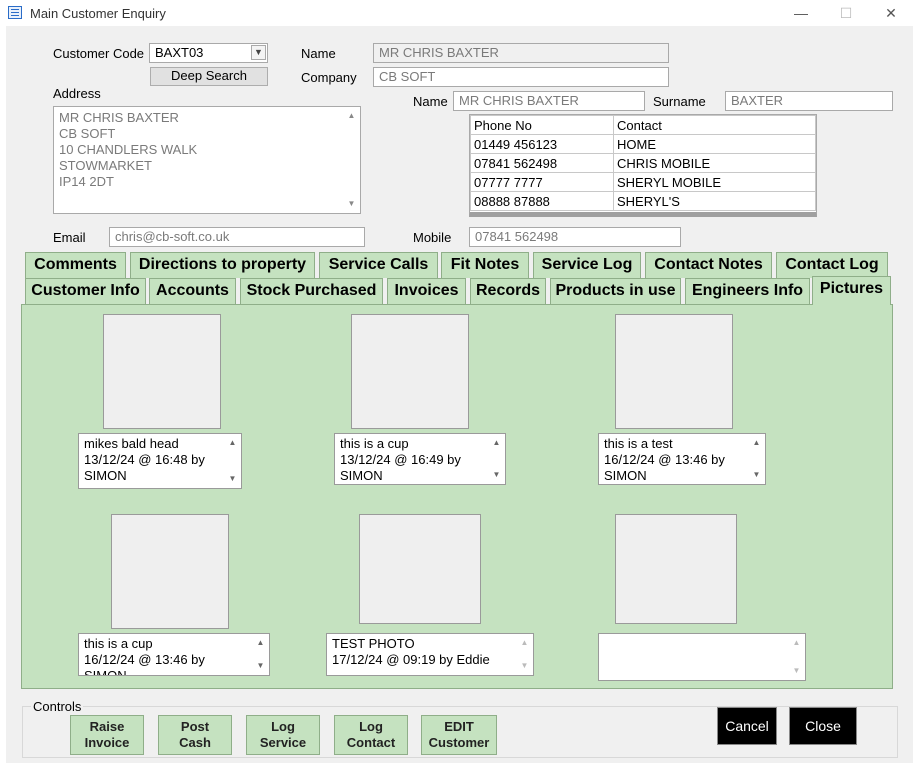 Image resolution: width=919 pixels, height=767 pixels. Describe the element at coordinates (378, 265) in the screenshot. I see `tab-service-calls: Service Calls` at that location.